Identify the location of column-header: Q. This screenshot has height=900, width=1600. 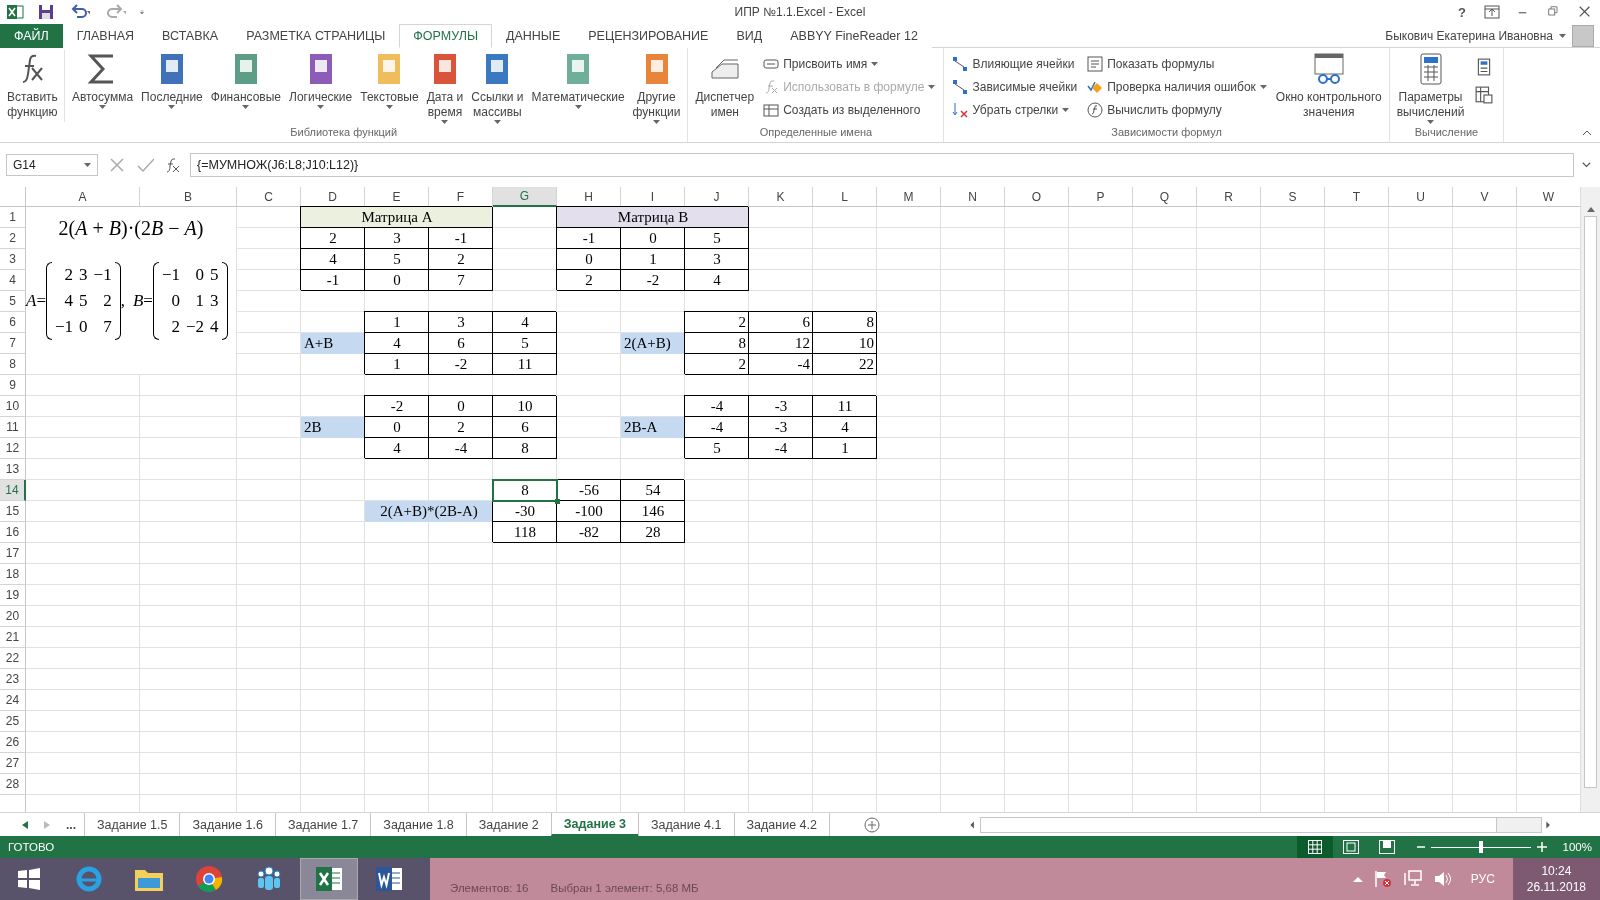
(1165, 197).